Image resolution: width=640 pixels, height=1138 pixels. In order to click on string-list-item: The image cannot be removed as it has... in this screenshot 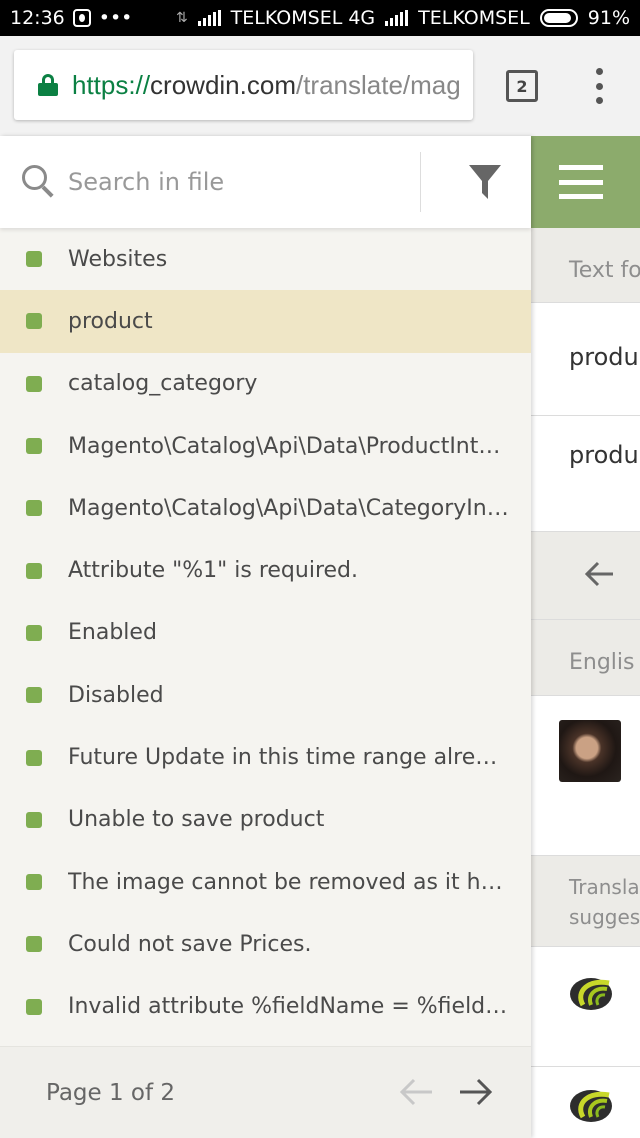, I will do `click(265, 882)`.